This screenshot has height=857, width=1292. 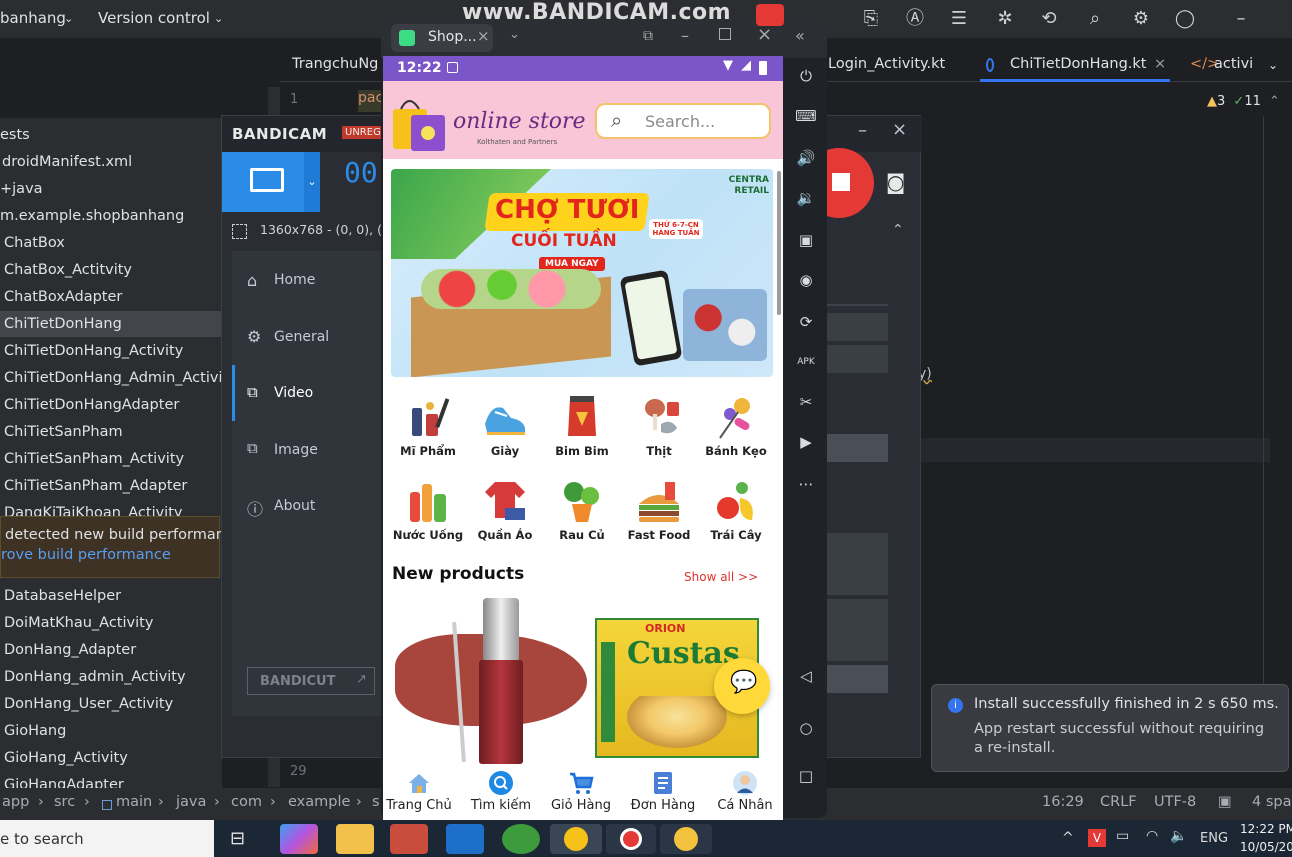 I want to click on tab-trangchu: TrangchuNg, so click(x=335, y=64).